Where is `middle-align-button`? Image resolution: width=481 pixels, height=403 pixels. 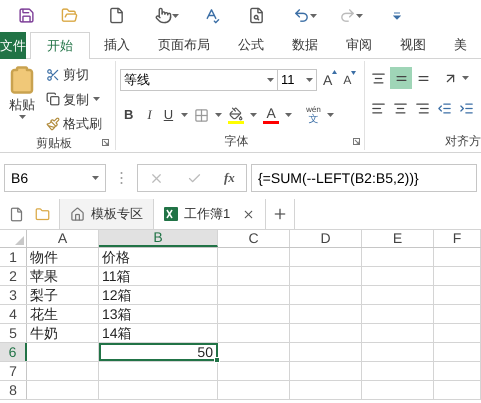 middle-align-button is located at coordinates (401, 78).